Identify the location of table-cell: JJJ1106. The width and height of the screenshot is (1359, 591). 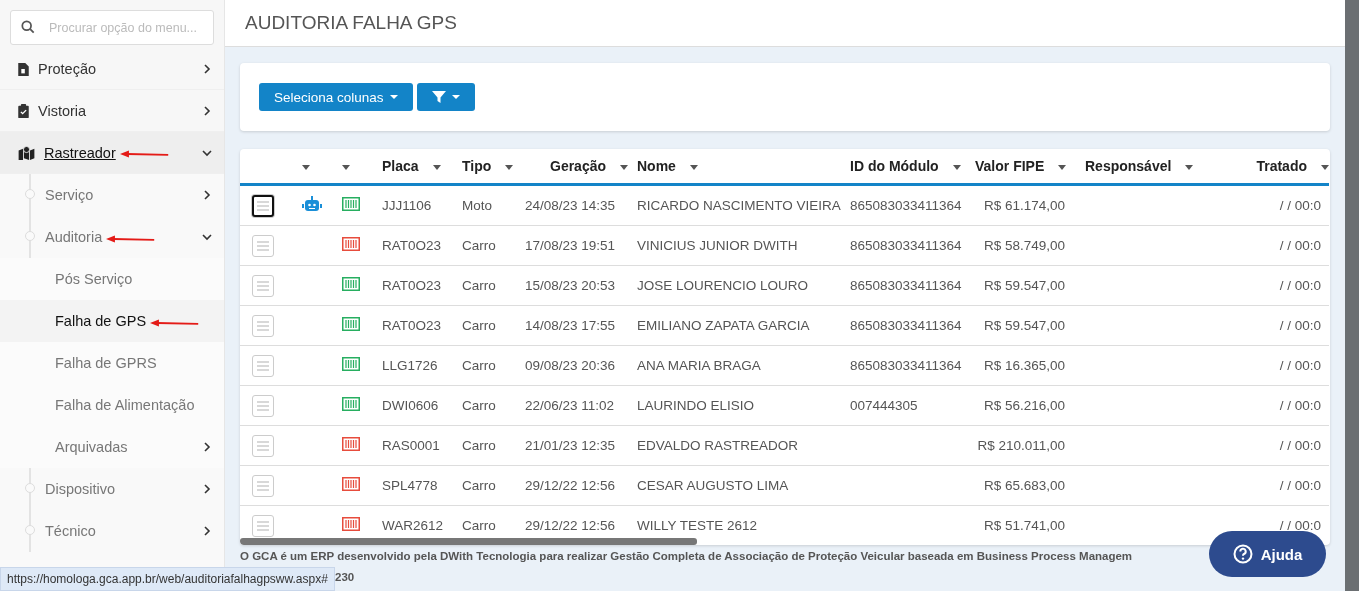
(407, 205).